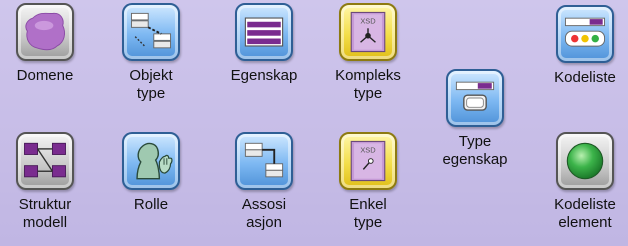 This screenshot has width=628, height=246. I want to click on codelist-tile, so click(585, 34).